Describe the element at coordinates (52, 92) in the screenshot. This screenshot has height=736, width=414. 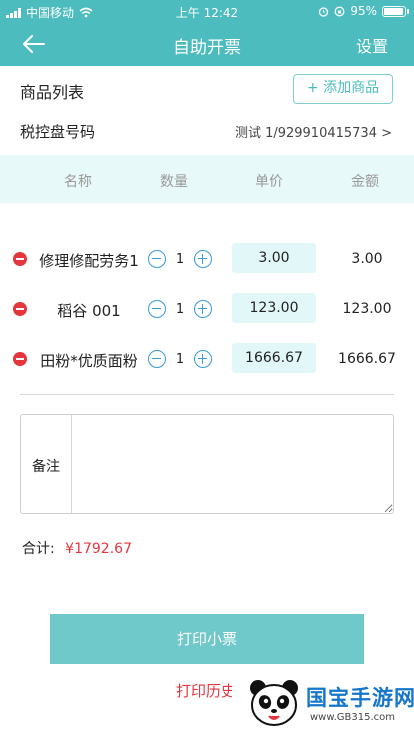
I see `product-list-label: 商品列表` at that location.